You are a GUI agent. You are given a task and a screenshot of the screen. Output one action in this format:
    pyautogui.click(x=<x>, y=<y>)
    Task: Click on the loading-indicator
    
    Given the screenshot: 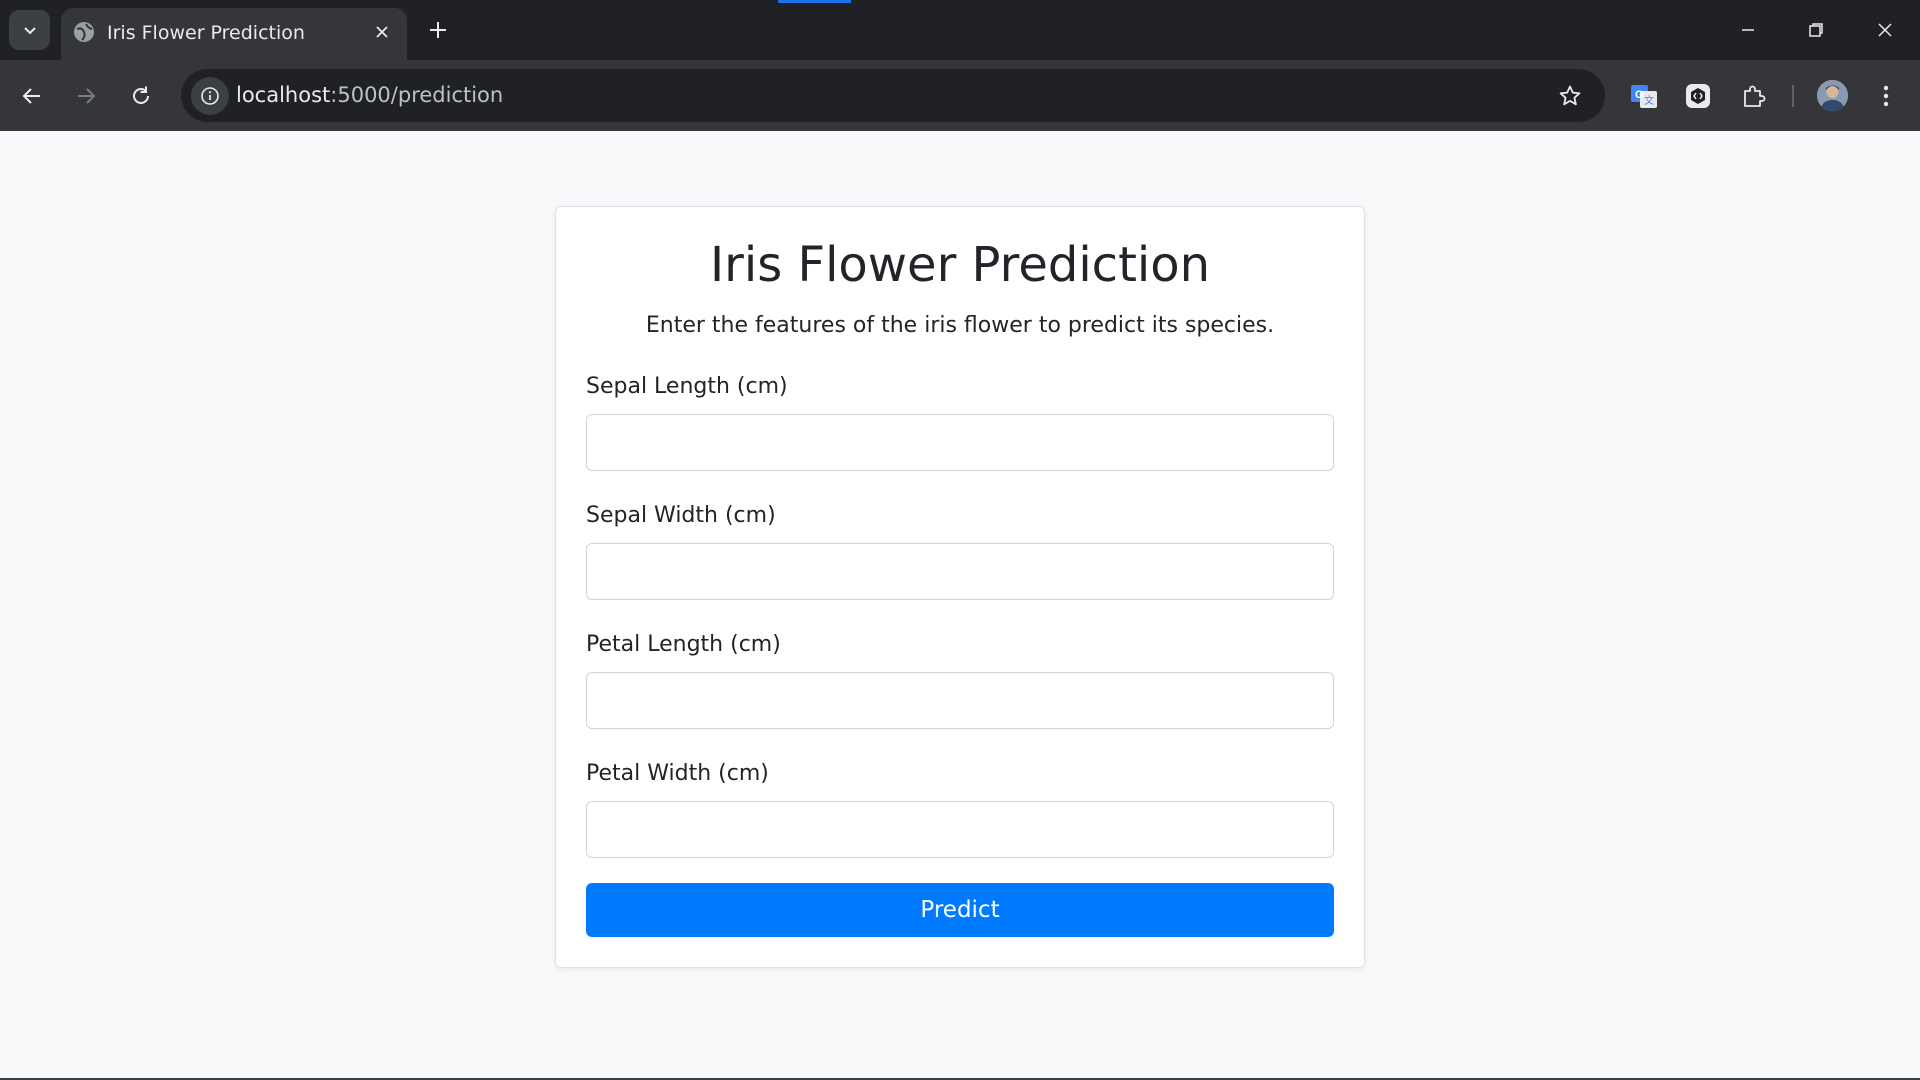 What is the action you would take?
    pyautogui.click(x=814, y=1)
    